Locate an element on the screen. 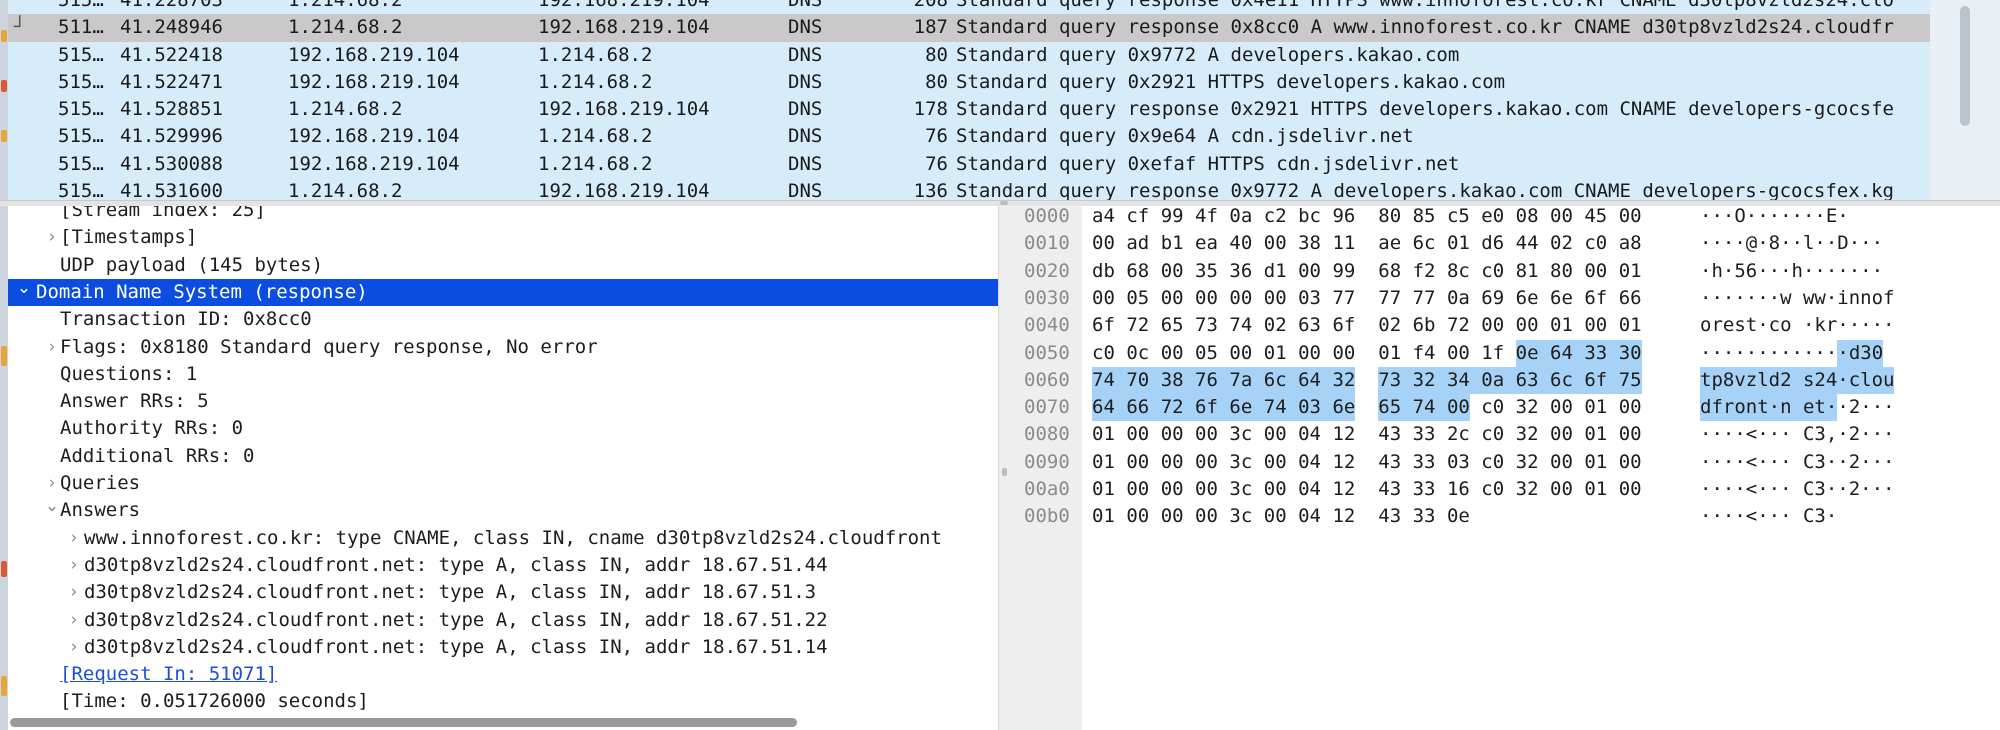 Image resolution: width=2000 pixels, height=730 pixels. ascii-highlight: dfront·n et· is located at coordinates (1769, 408).